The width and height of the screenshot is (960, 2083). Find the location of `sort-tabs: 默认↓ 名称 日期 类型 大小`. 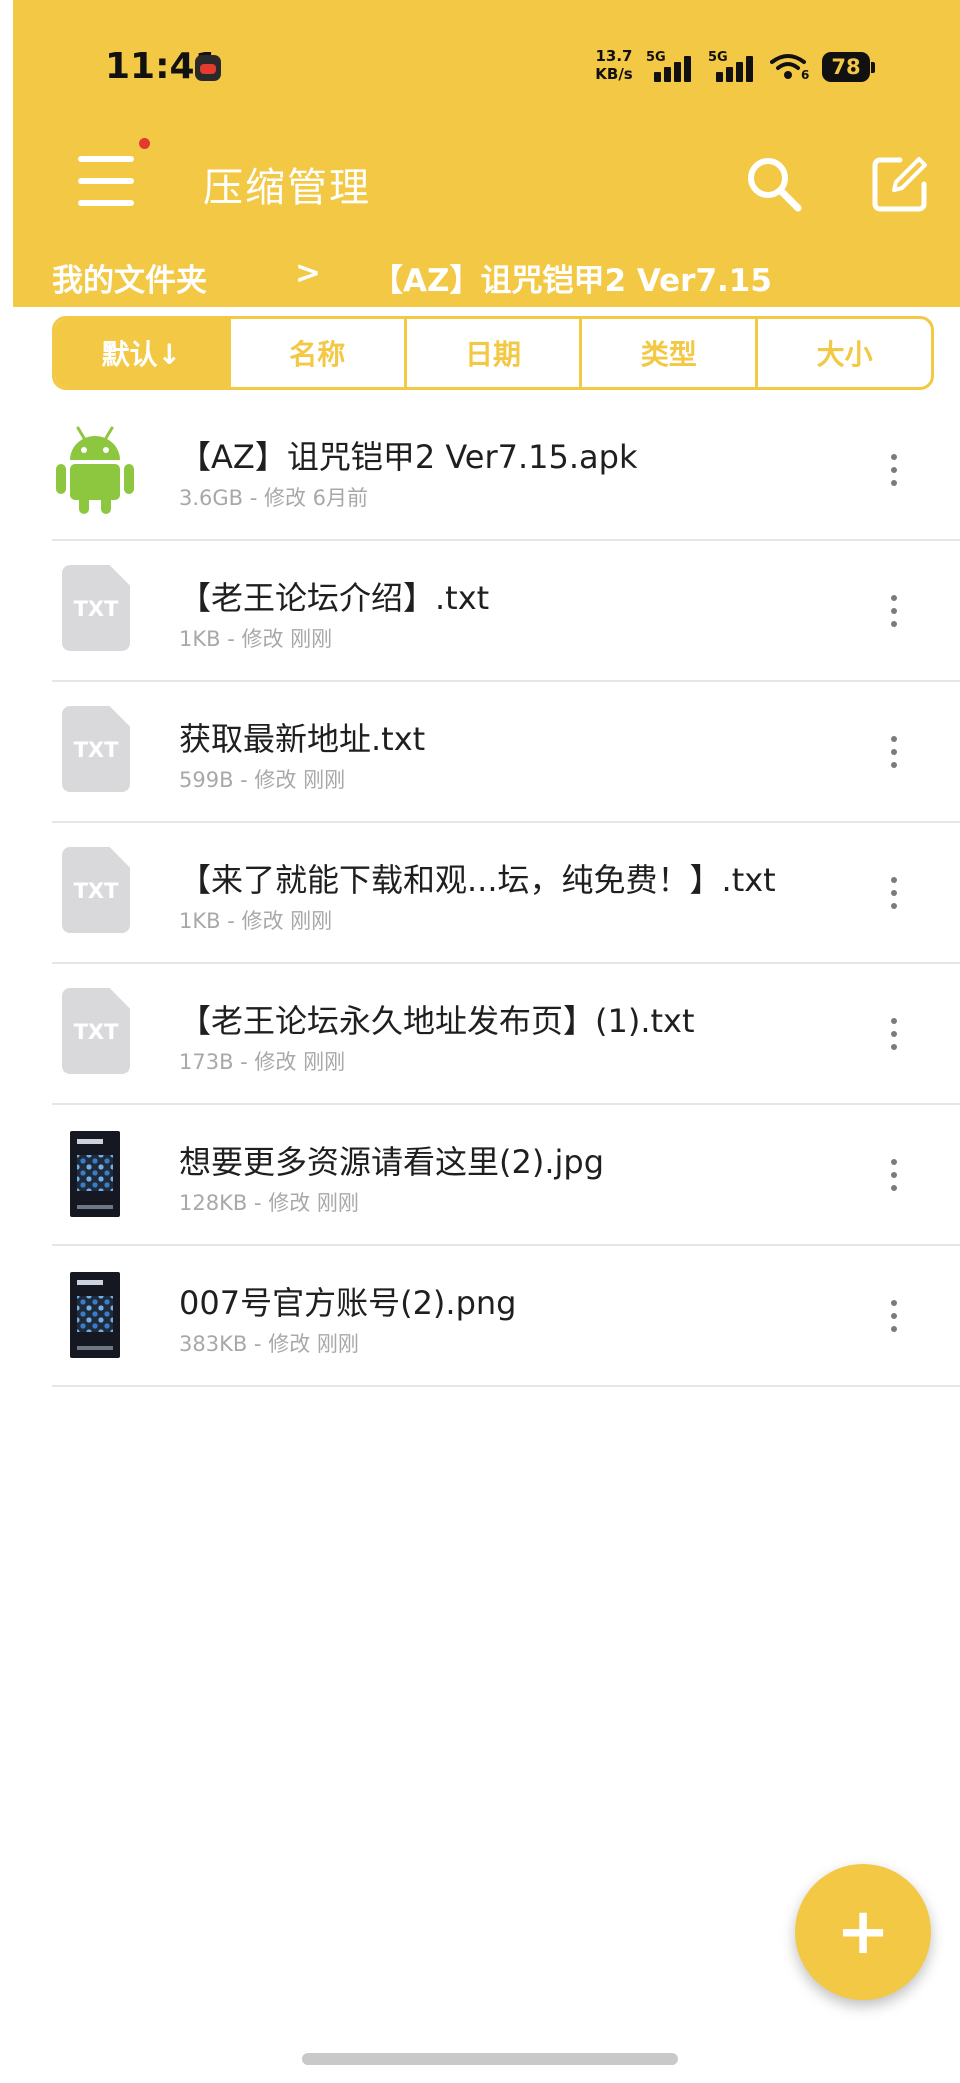

sort-tabs: 默认↓ 名称 日期 类型 大小 is located at coordinates (493, 353).